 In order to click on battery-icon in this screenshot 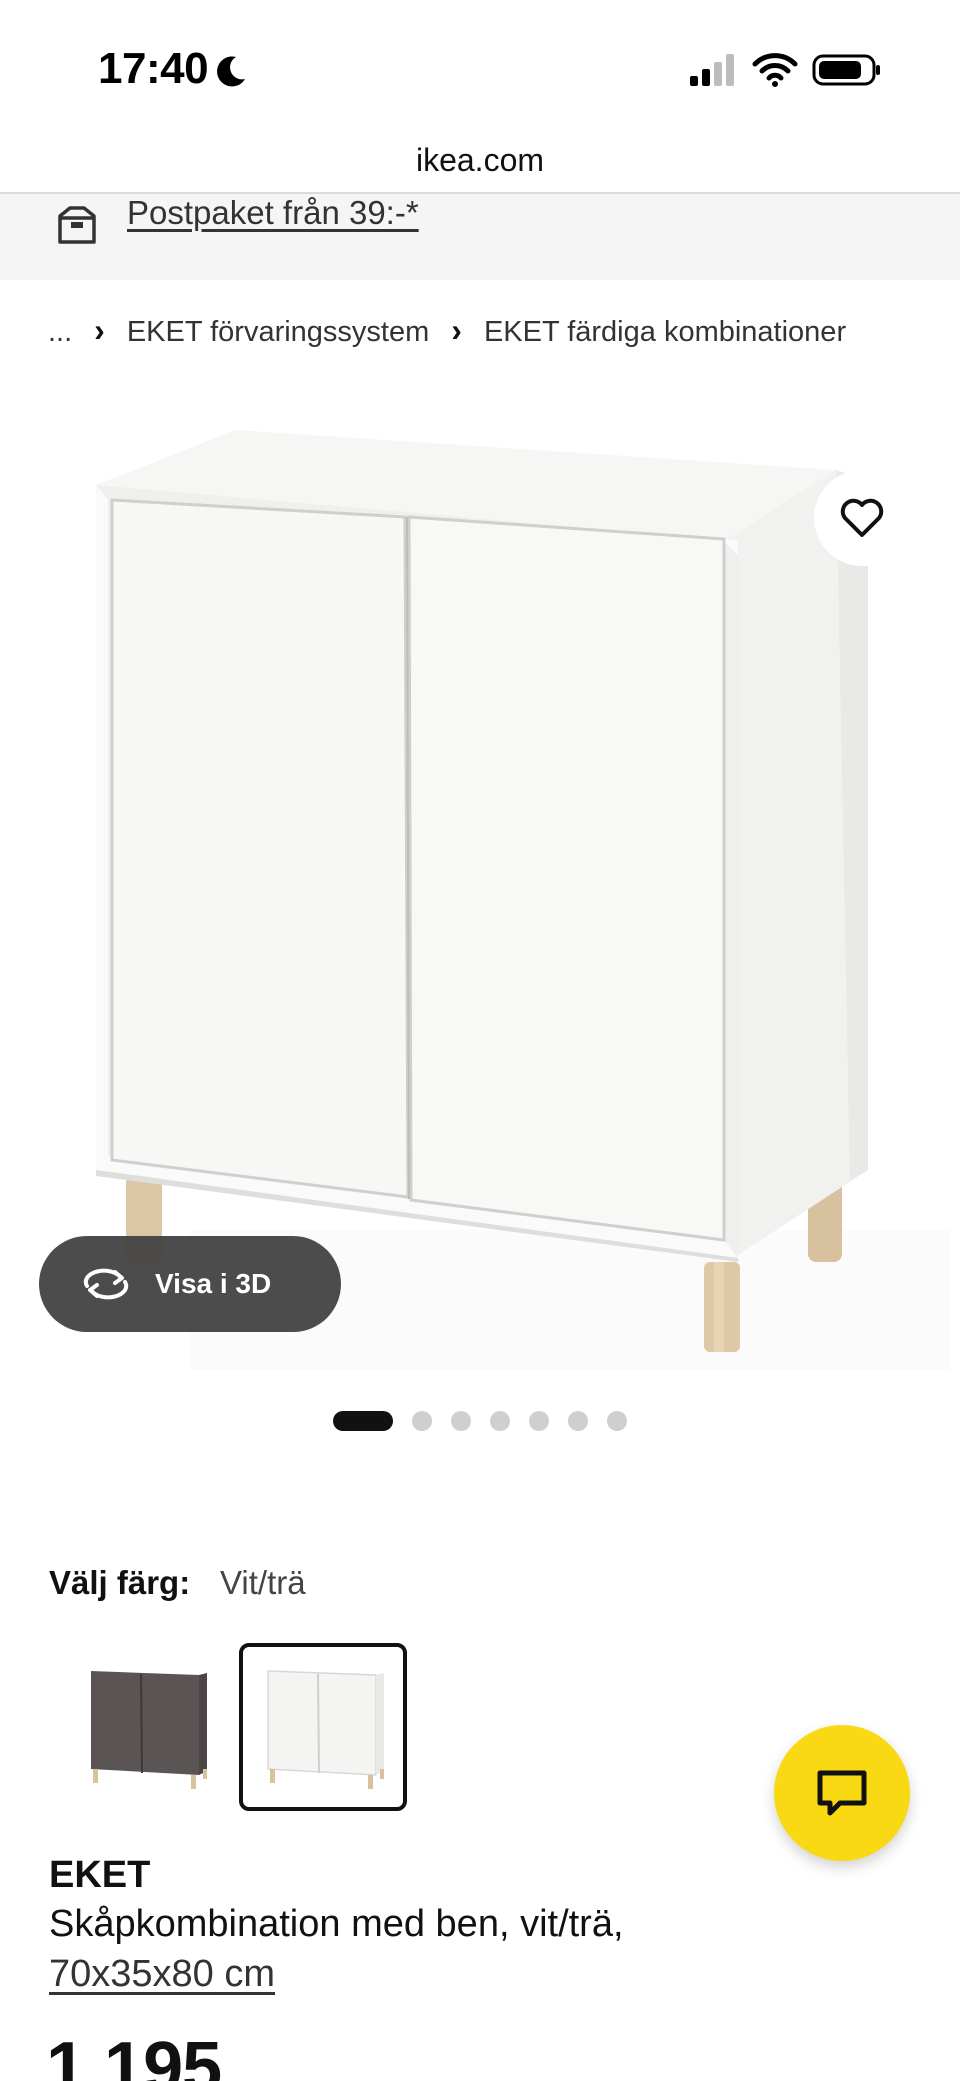, I will do `click(846, 70)`.